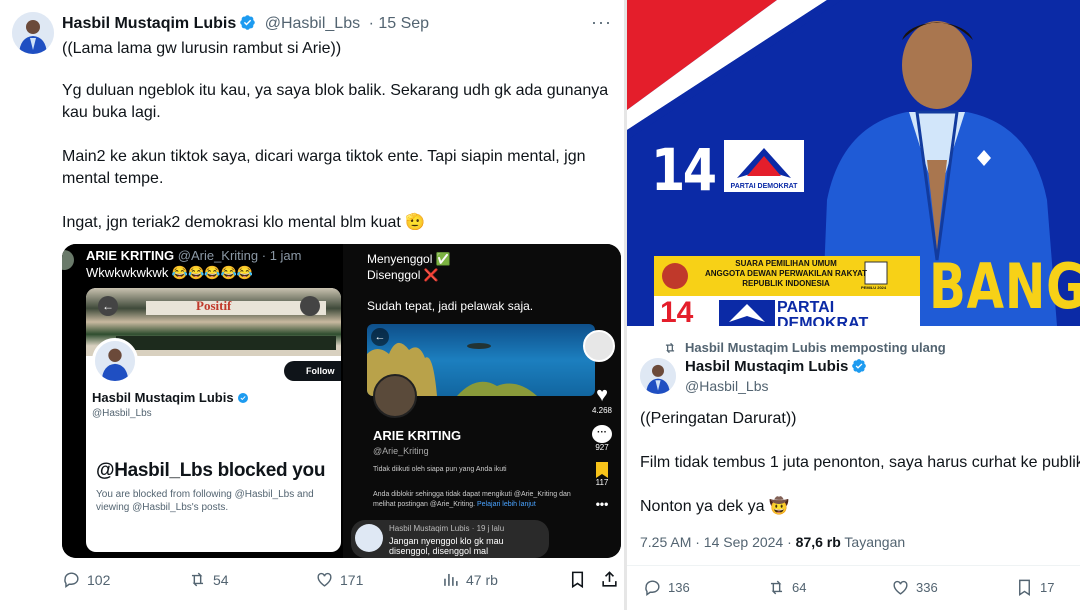  I want to click on commenter-avatar, so click(369, 538).